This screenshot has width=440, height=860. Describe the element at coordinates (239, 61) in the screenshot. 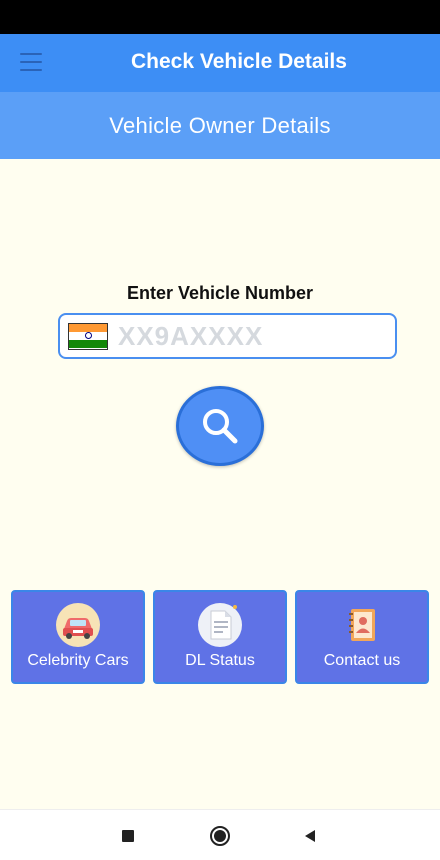

I see `app-title: Check Vehicle Details` at that location.